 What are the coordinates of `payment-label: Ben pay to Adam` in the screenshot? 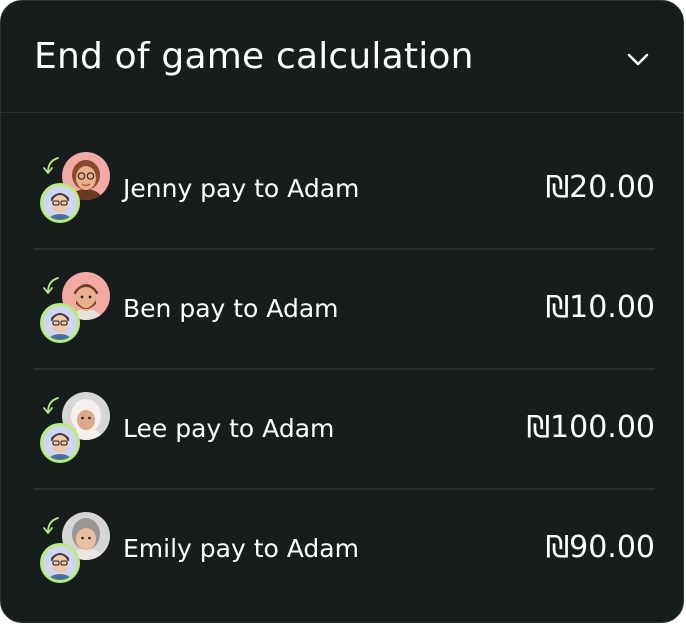 It's located at (231, 308).